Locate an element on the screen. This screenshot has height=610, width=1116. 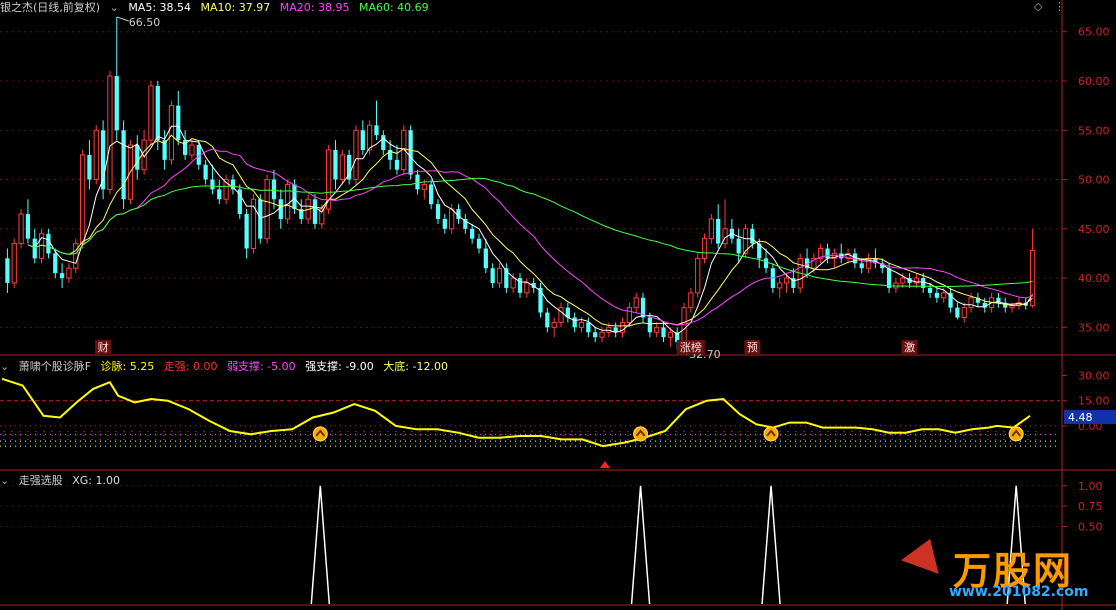
indicator2-title: 走强选股 is located at coordinates (40, 480).